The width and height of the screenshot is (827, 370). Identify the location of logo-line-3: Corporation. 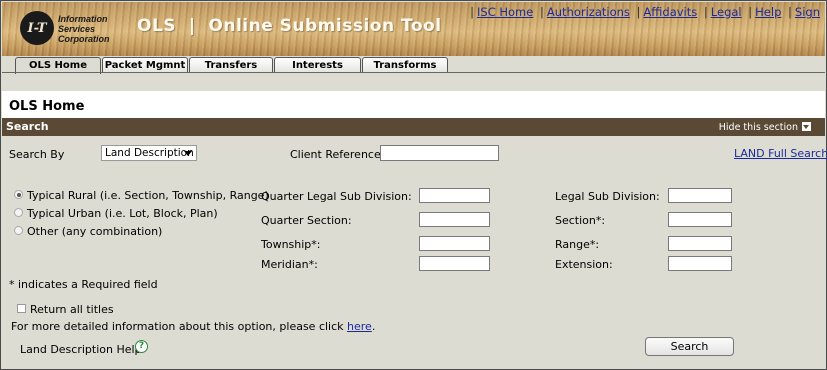
(84, 39).